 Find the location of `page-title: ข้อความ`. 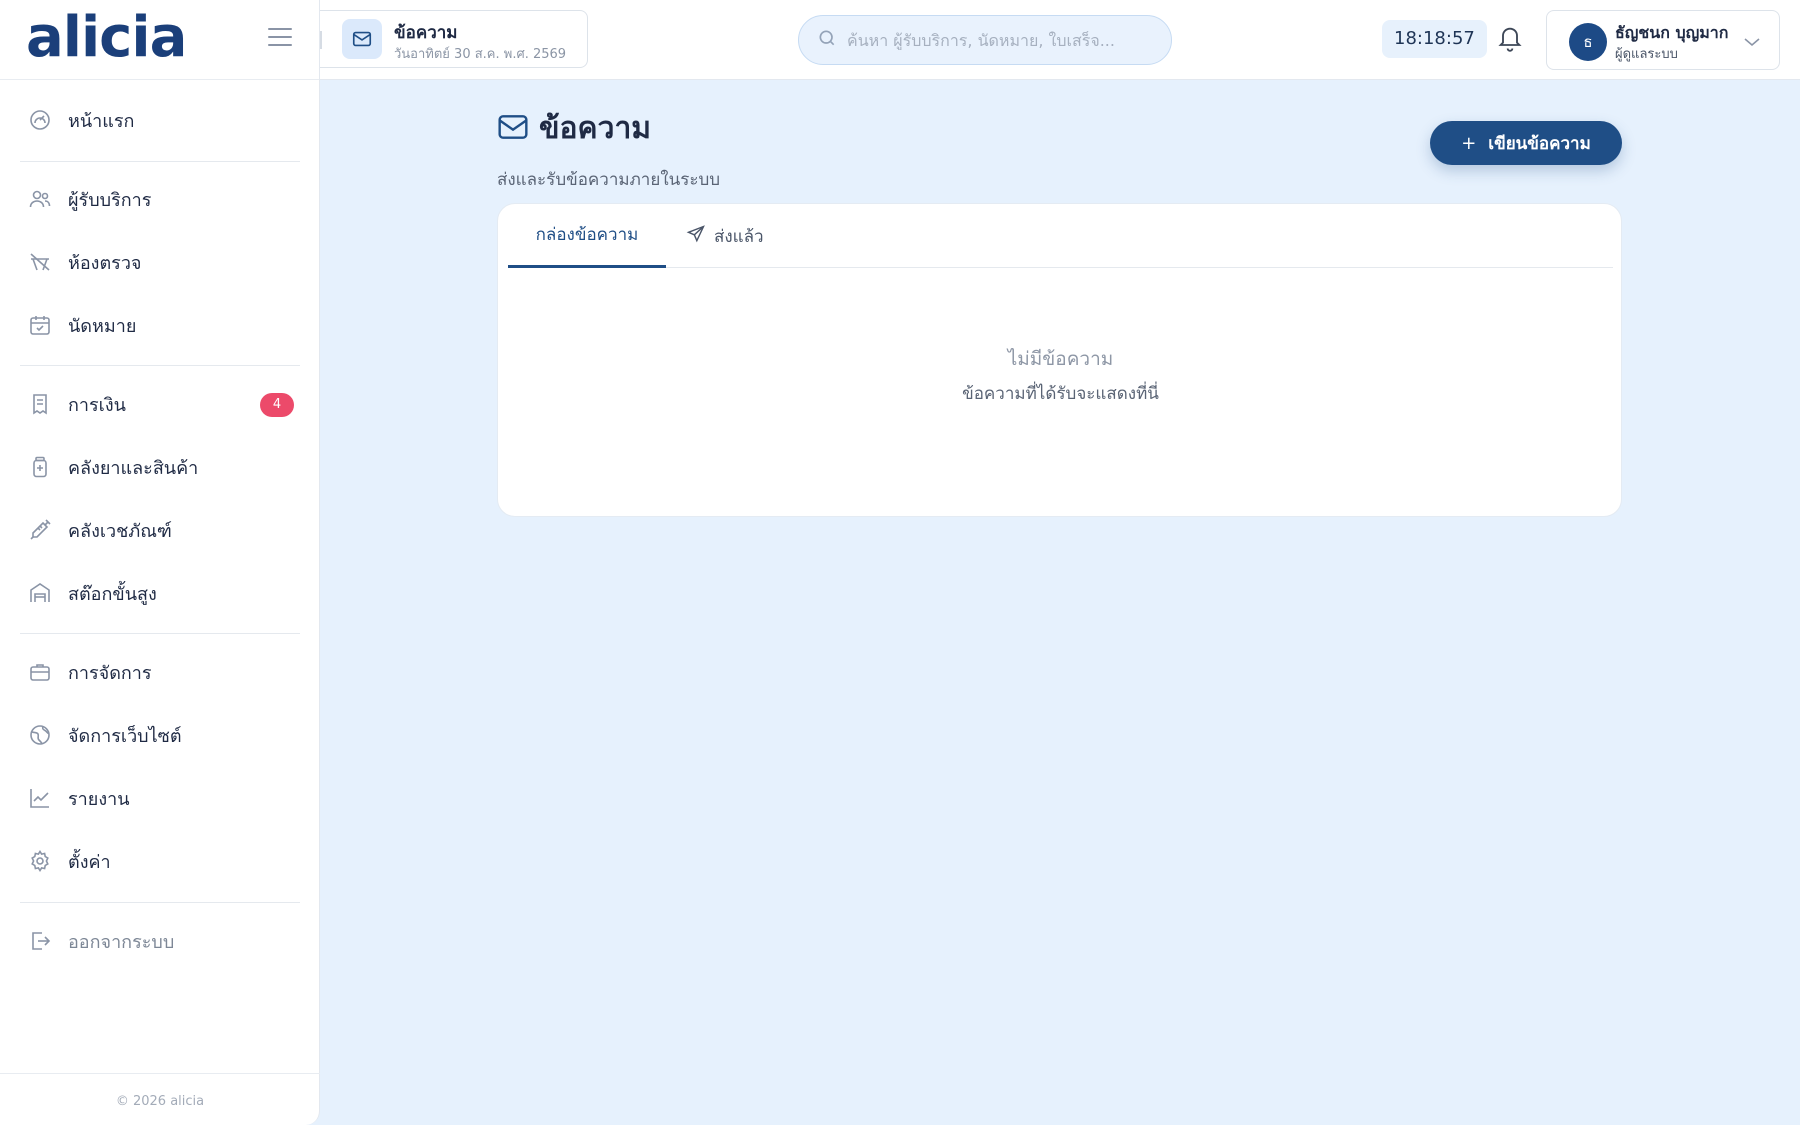

page-title: ข้อความ is located at coordinates (595, 128).